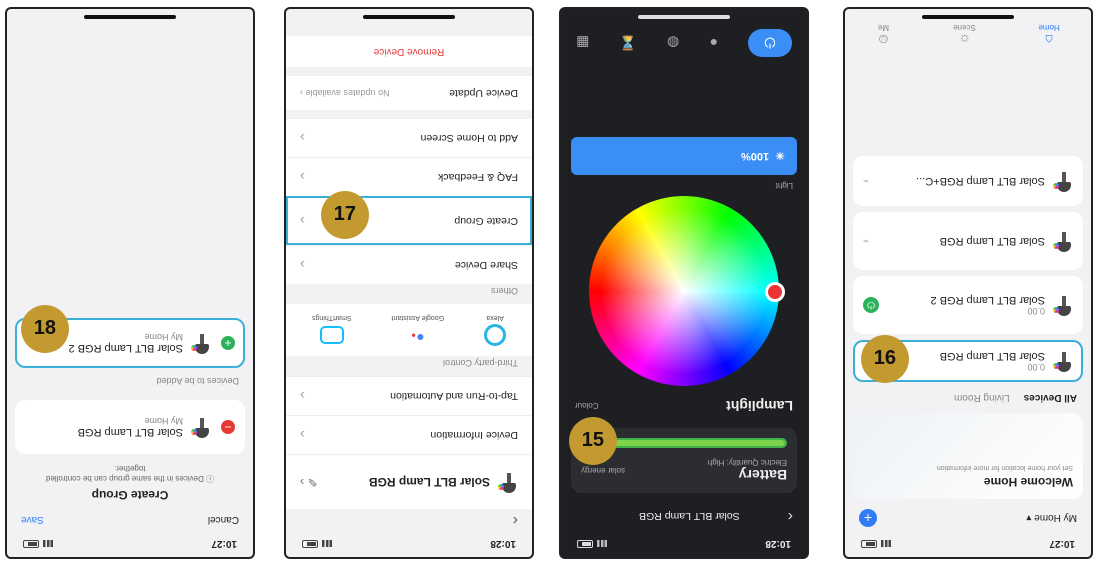  Describe the element at coordinates (228, 343) in the screenshot. I see `add-icon: +` at that location.